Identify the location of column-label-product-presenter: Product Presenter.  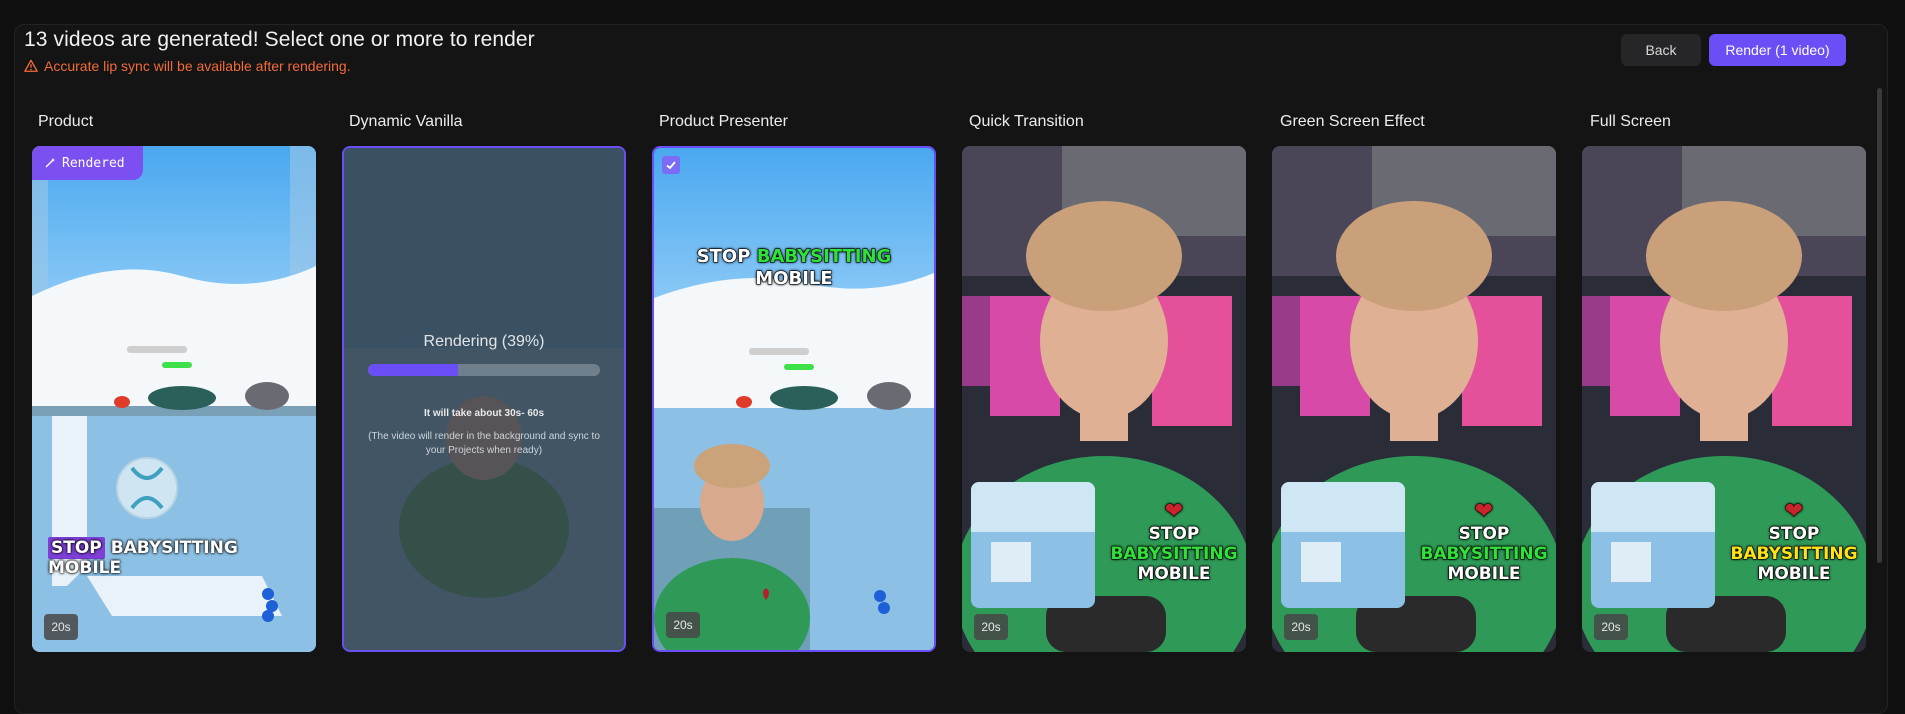
(723, 121).